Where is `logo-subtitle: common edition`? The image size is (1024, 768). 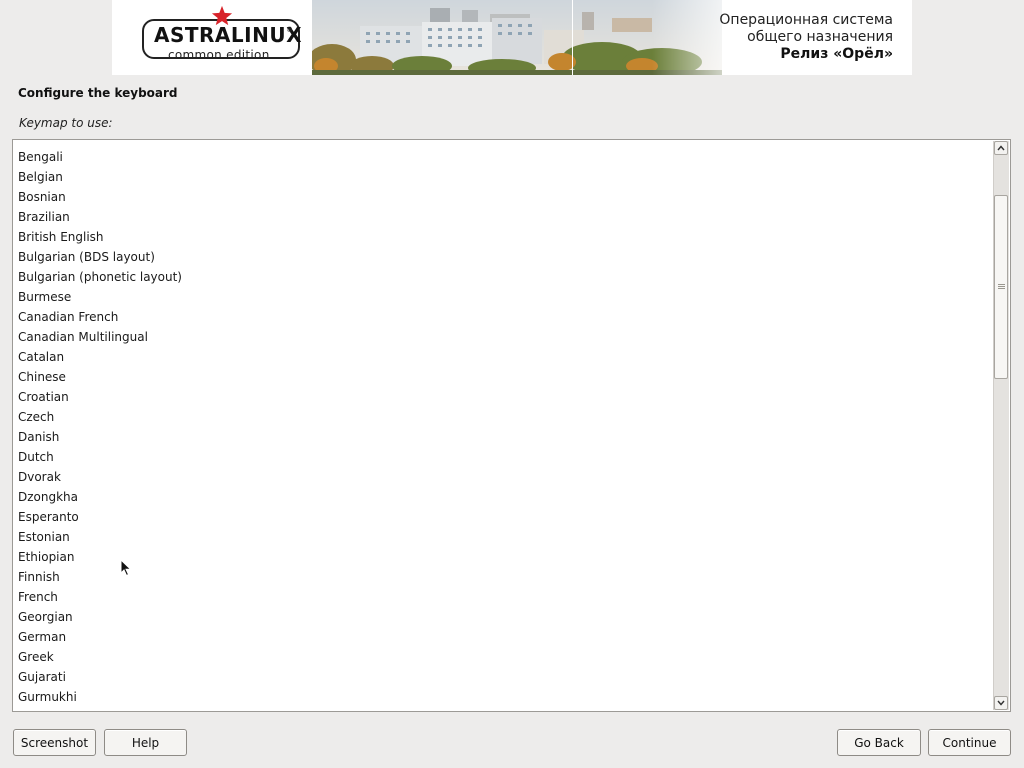
logo-subtitle: common edition is located at coordinates (219, 55).